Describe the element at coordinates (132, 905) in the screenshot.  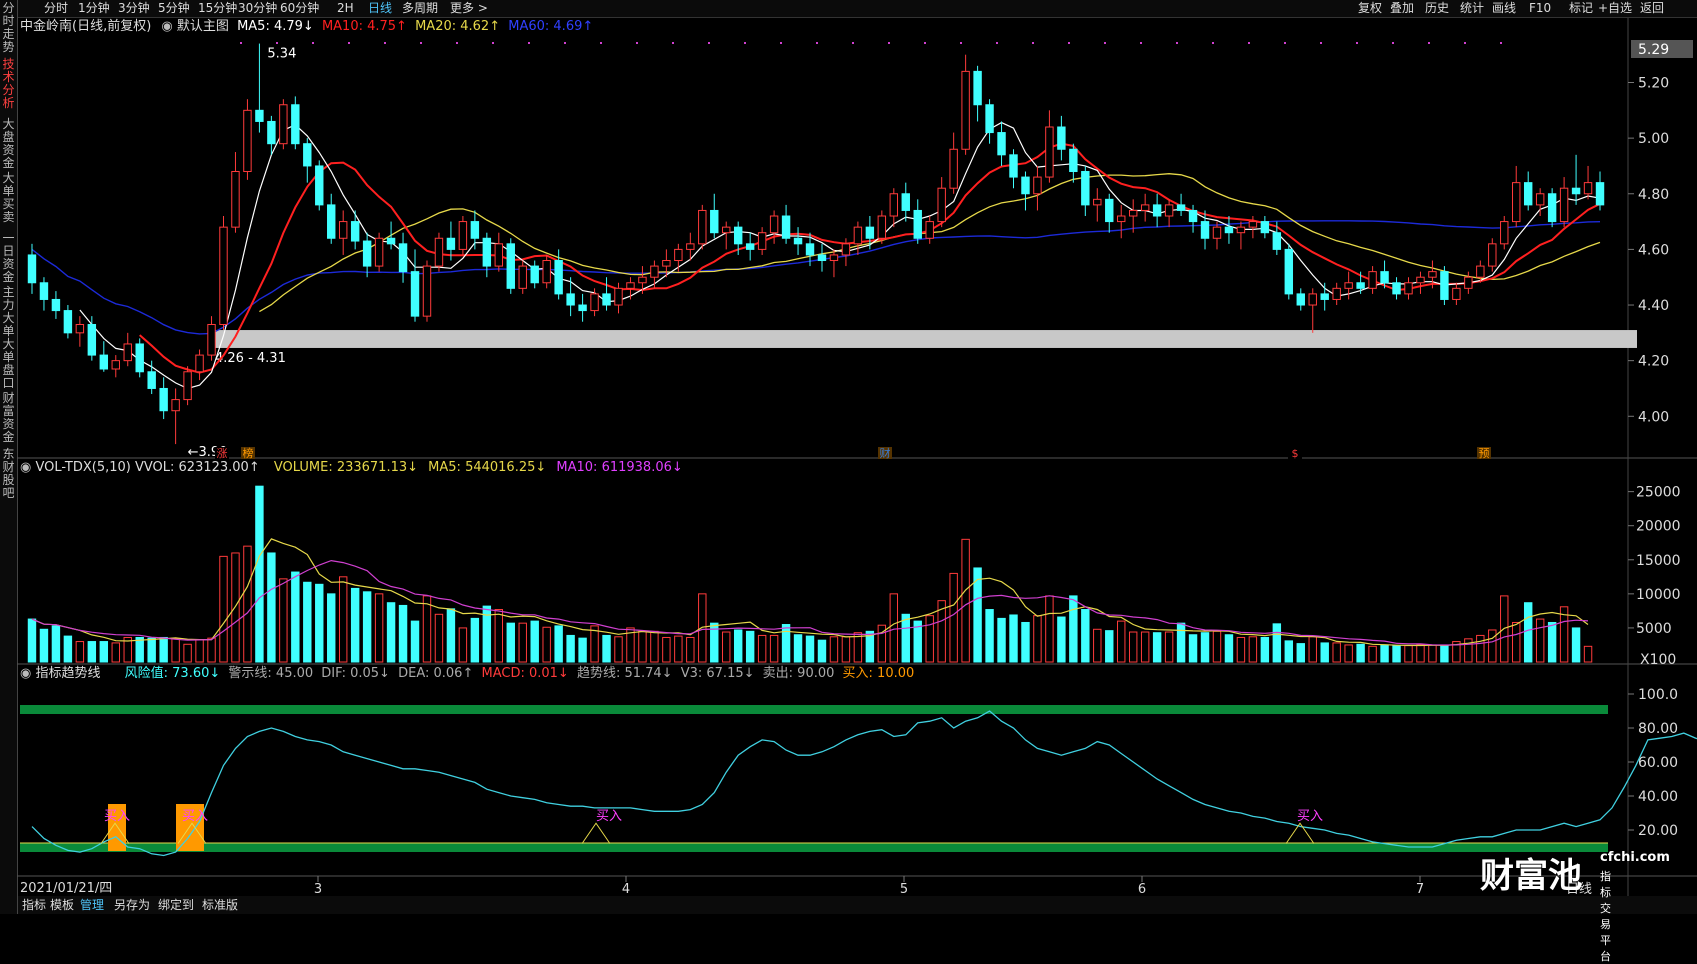
I see `bottom-tab-3: 另存为` at that location.